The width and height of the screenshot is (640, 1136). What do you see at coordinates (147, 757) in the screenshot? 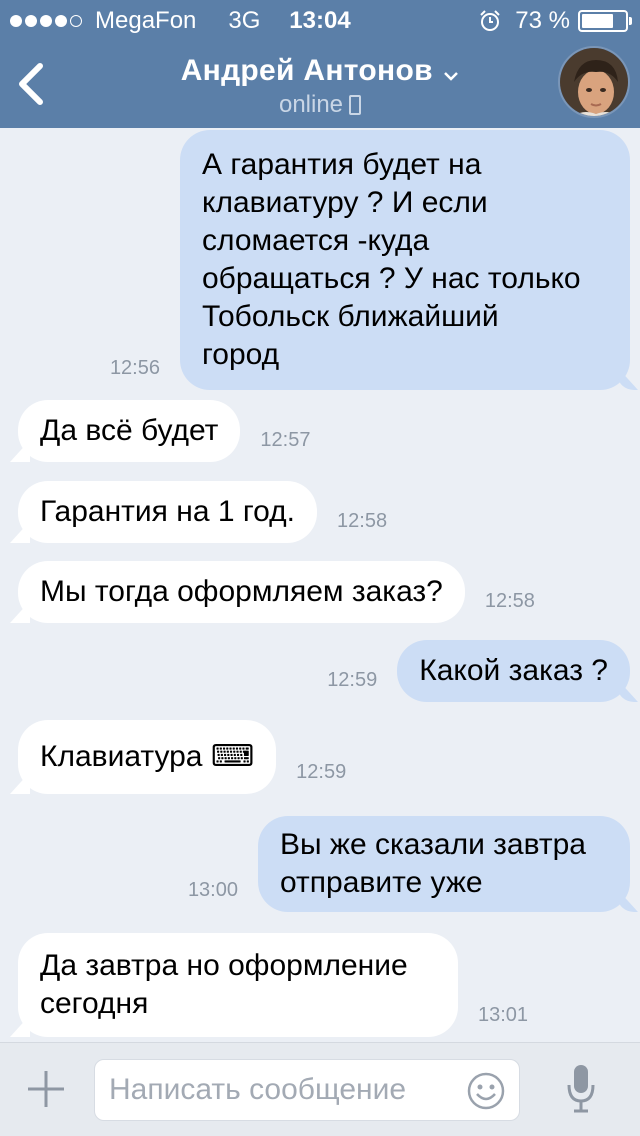
I see `incoming-message: Клавиатура ⌨` at bounding box center [147, 757].